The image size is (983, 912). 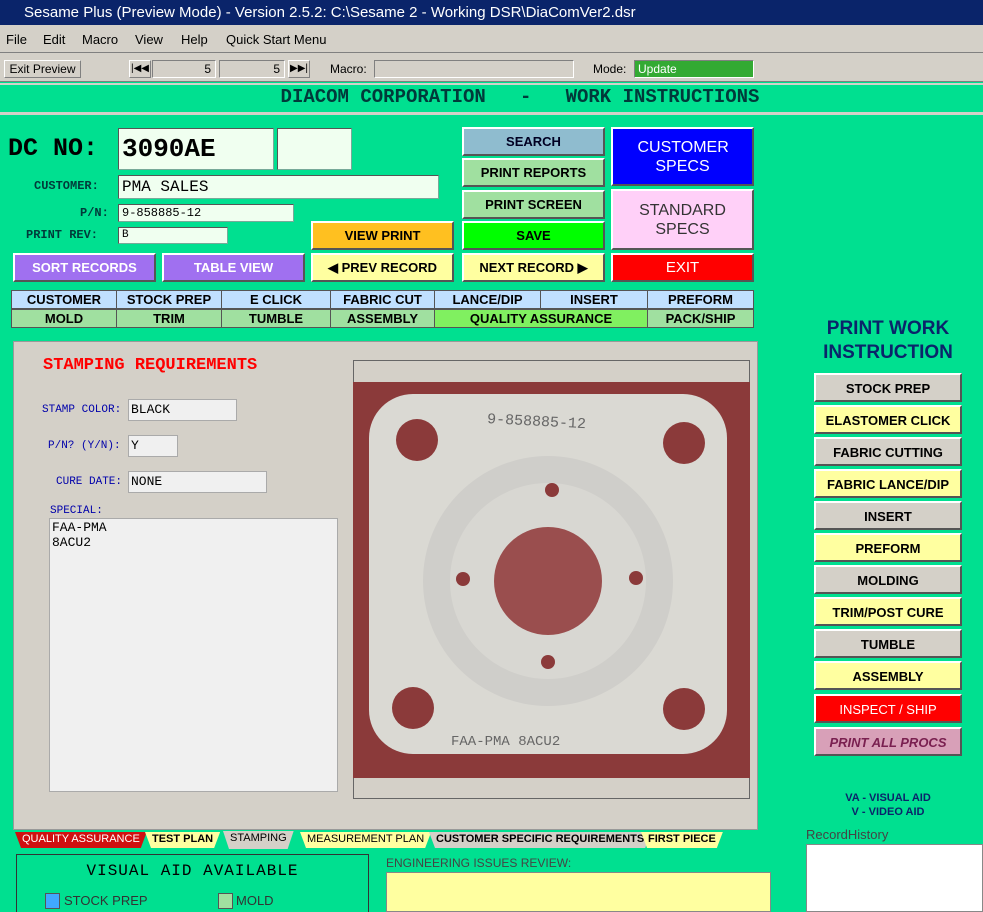 I want to click on print-work-title-line2: INSTRUCTION, so click(x=888, y=352).